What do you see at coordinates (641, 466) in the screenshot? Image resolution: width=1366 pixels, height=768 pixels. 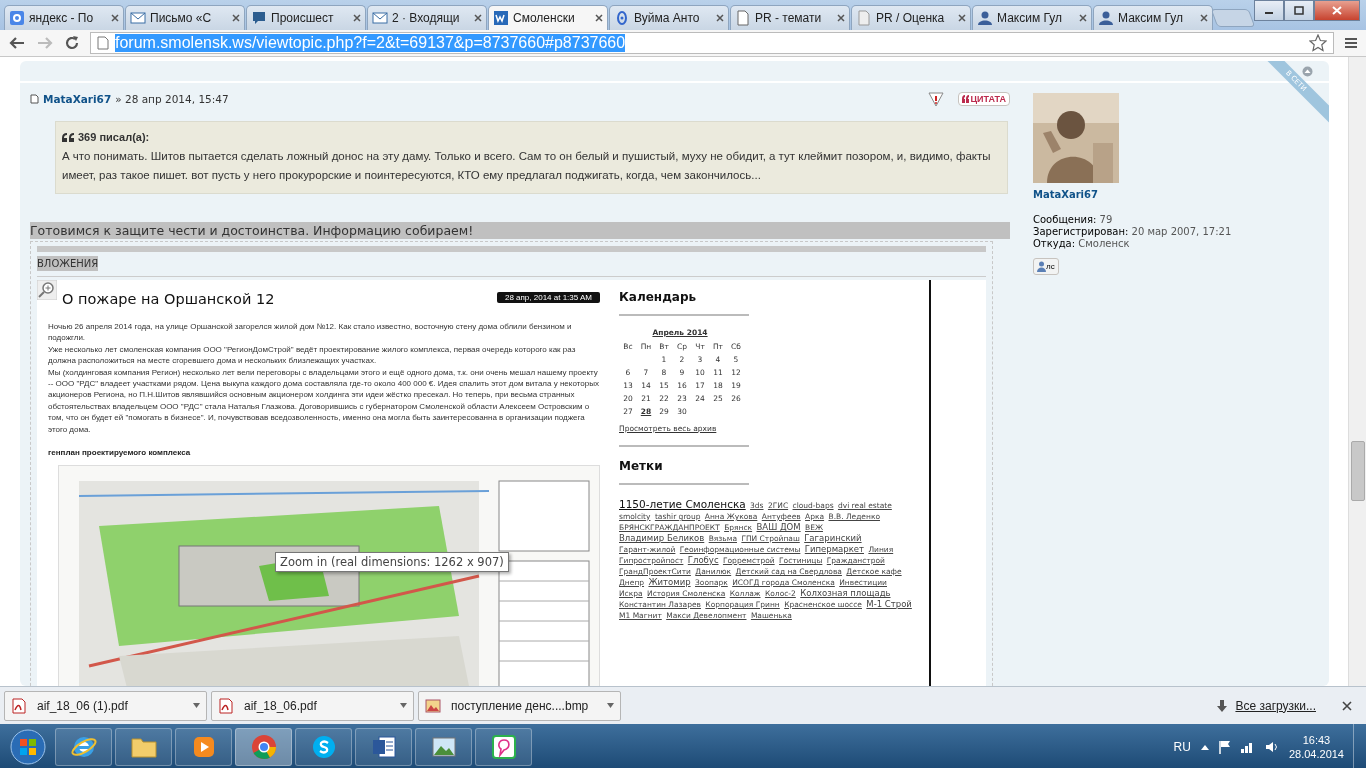 I see `sidebar-heading: Метки` at bounding box center [641, 466].